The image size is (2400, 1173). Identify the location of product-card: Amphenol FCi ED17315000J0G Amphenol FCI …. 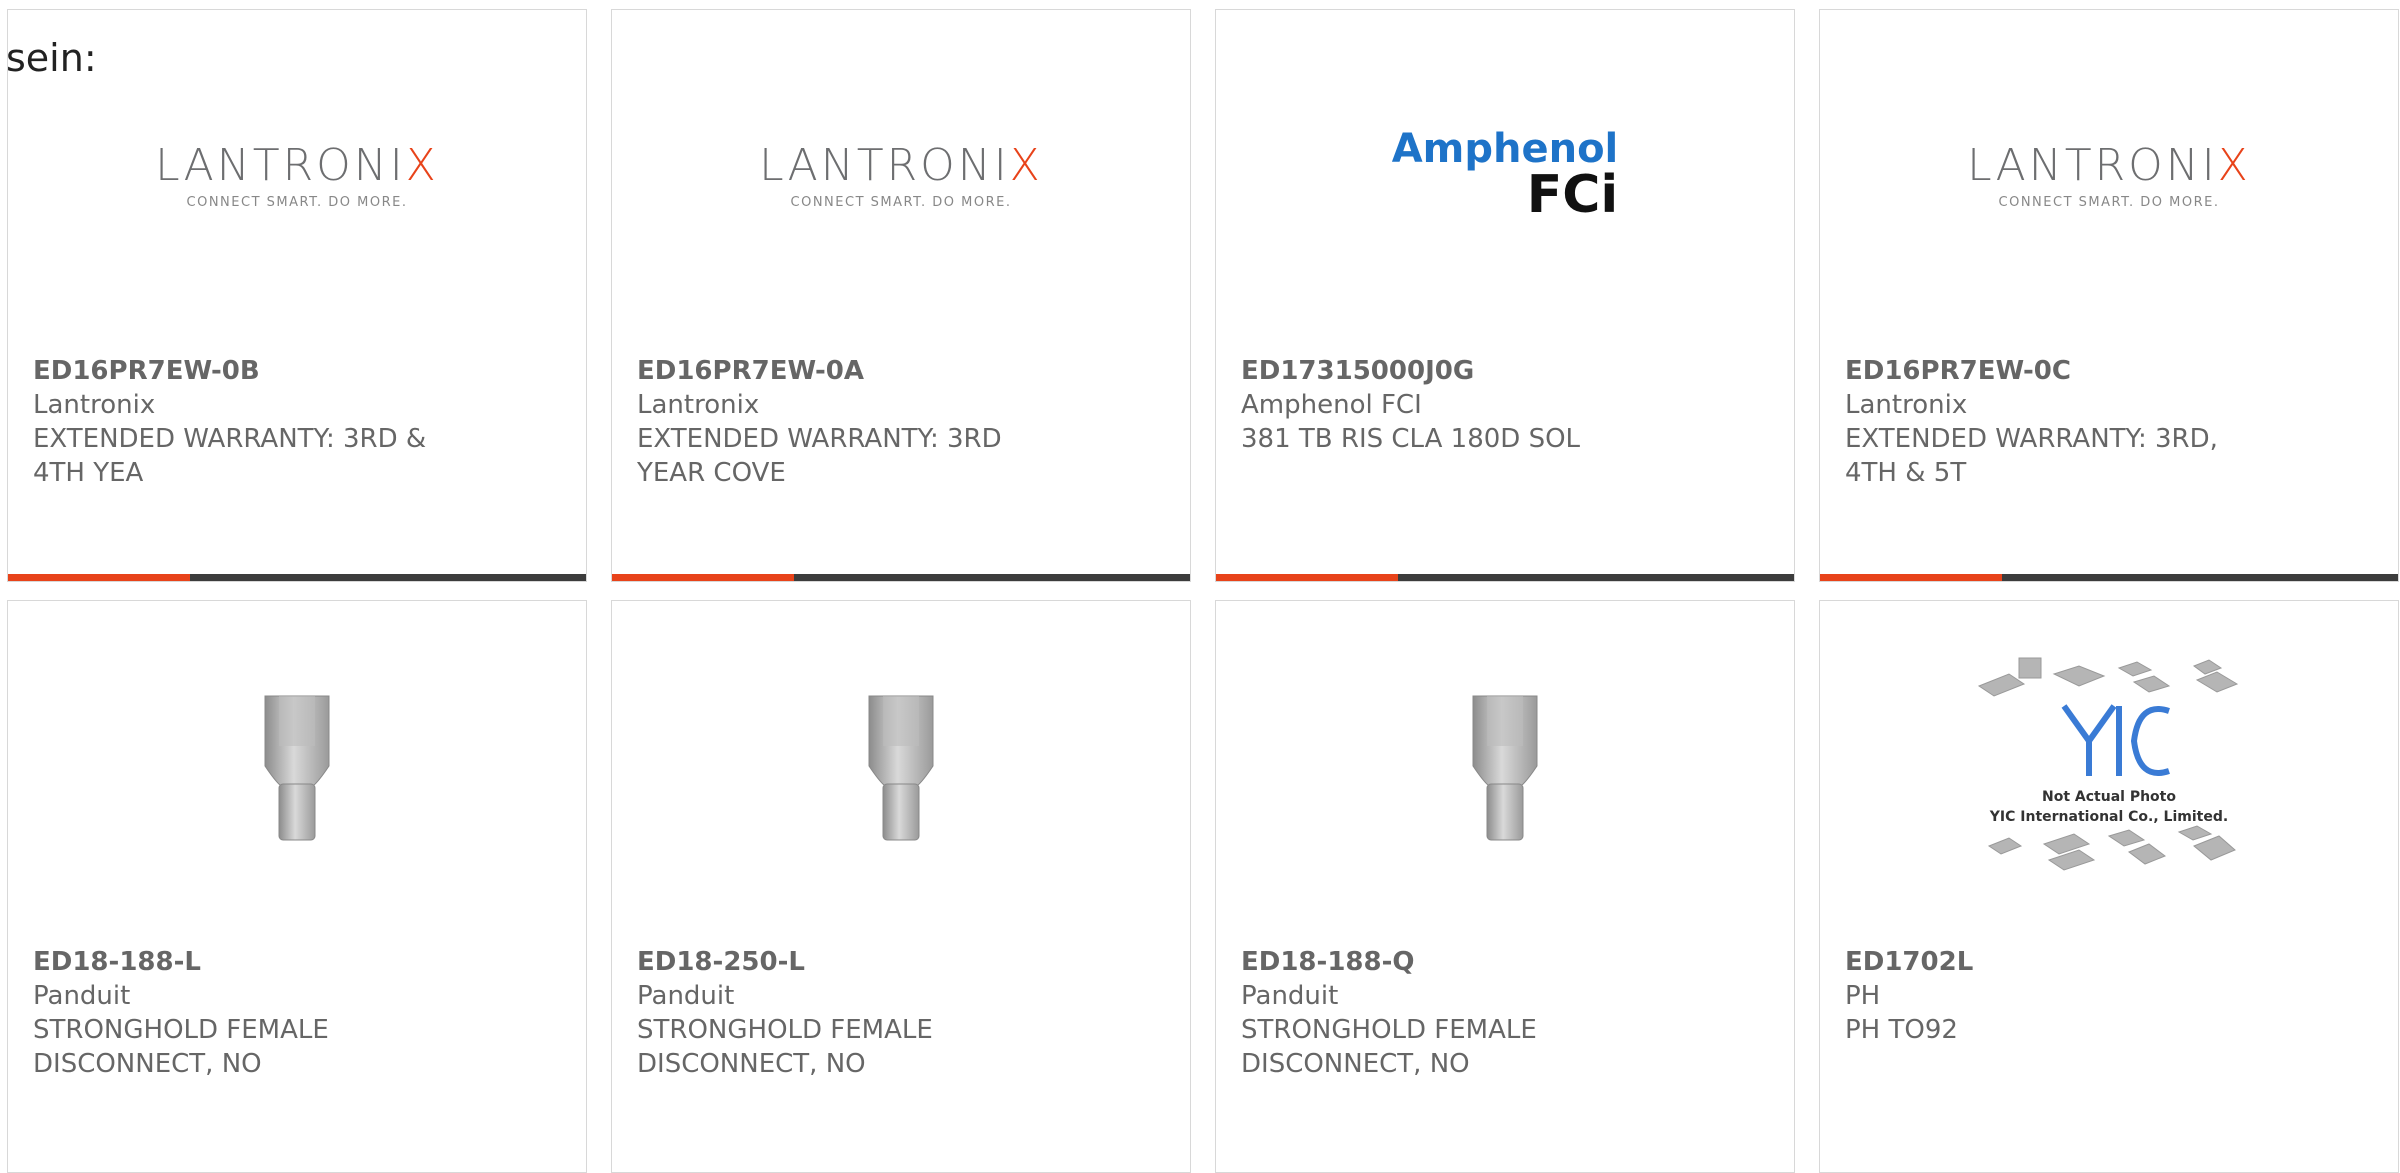
(1505, 295).